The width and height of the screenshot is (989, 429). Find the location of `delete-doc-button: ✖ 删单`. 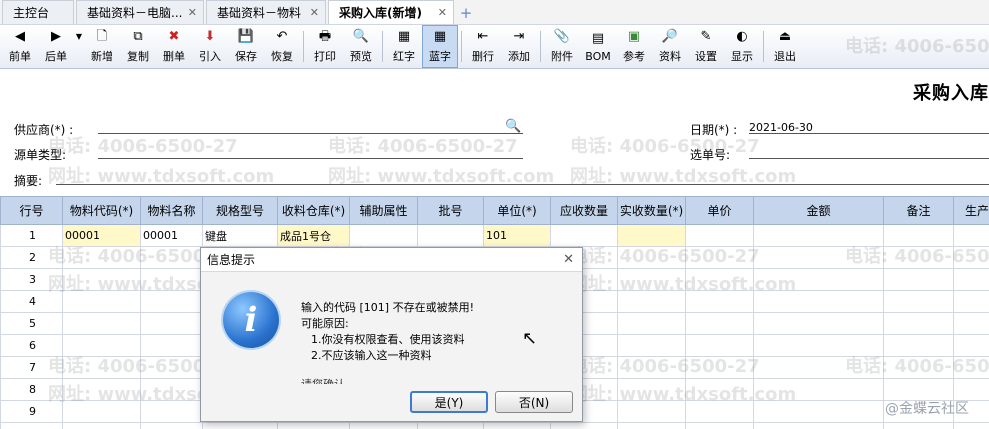

delete-doc-button: ✖ 删单 is located at coordinates (174, 46).